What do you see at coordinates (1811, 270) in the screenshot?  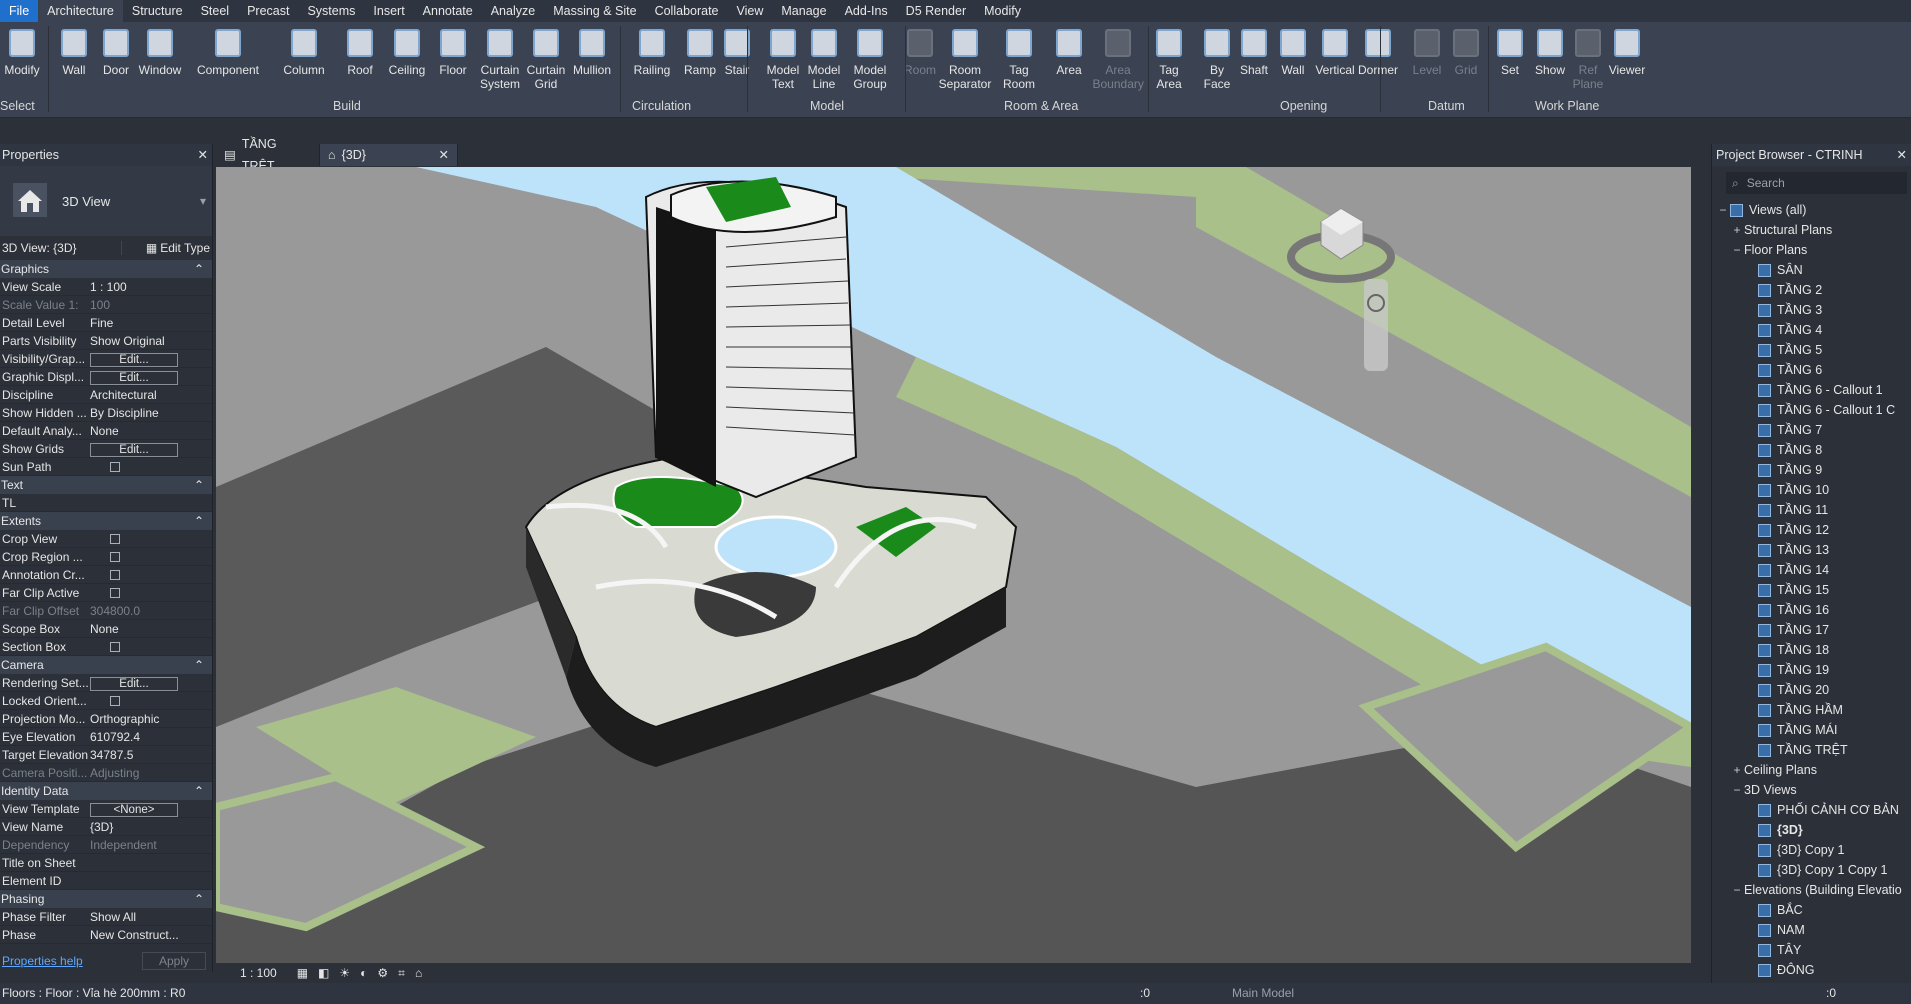 I see `browser-item: SÂN` at bounding box center [1811, 270].